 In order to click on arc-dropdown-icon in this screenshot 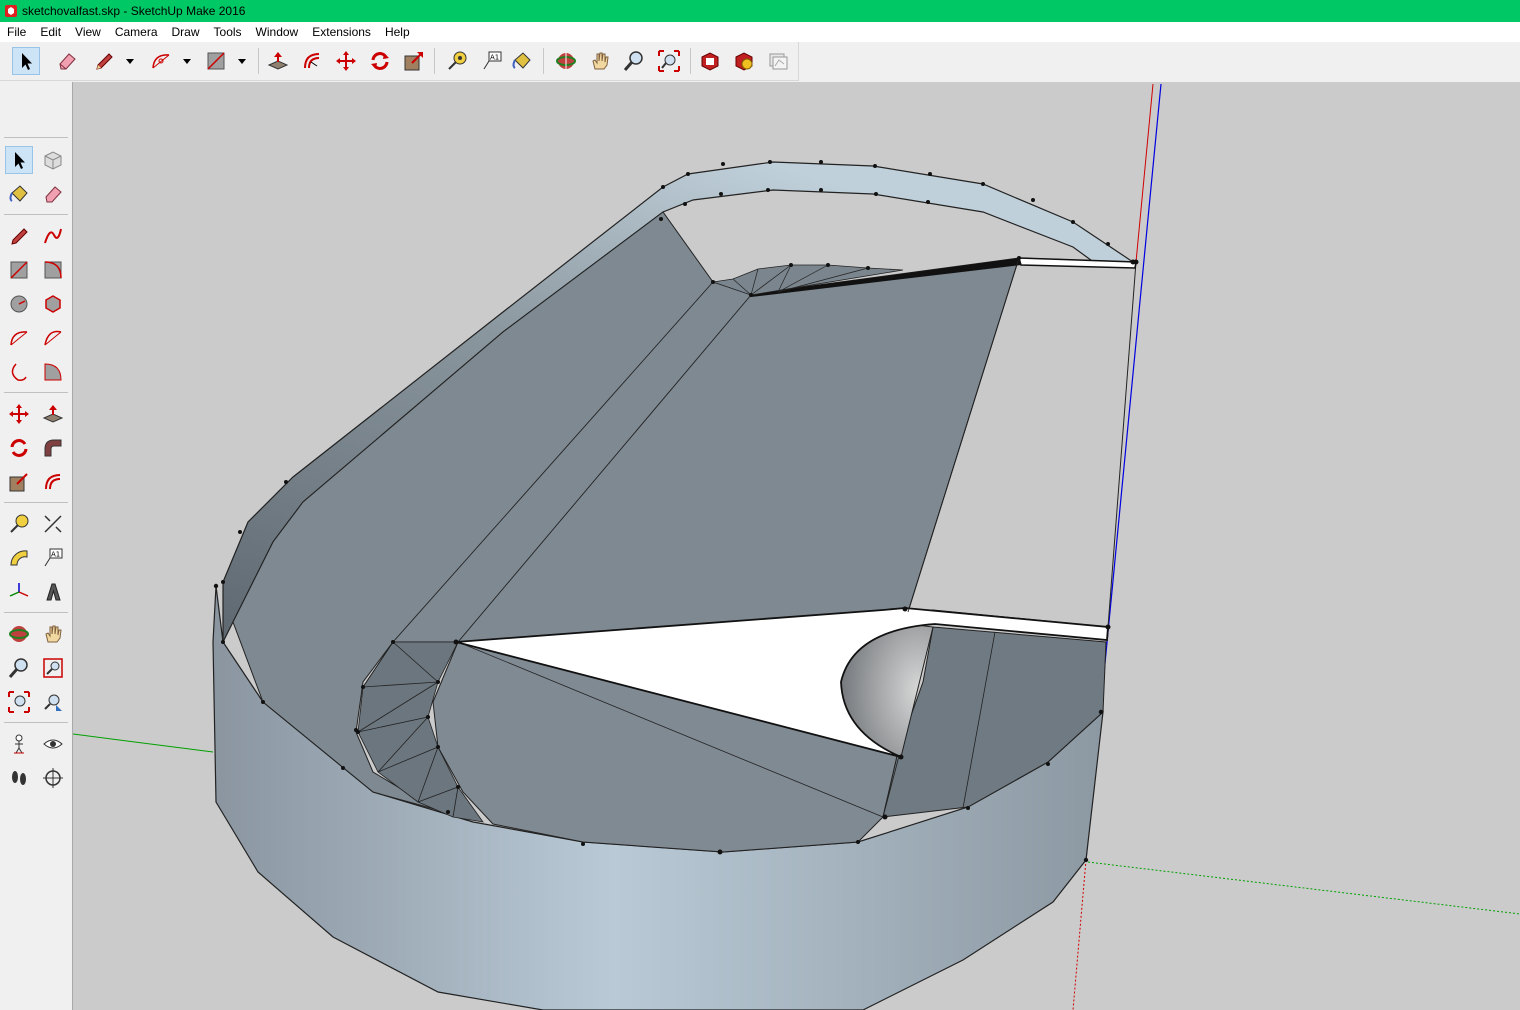, I will do `click(187, 61)`.